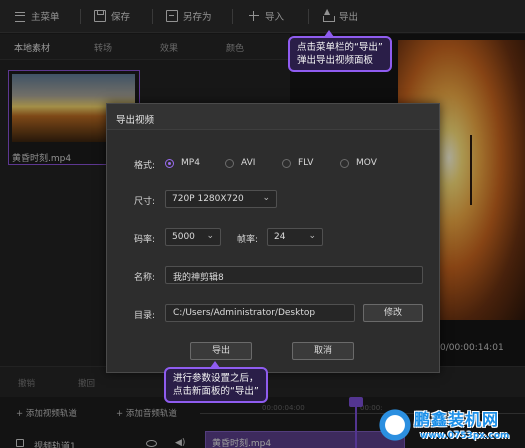 The image size is (525, 448). Describe the element at coordinates (208, 199) in the screenshot. I see `size-value: 720P 1280X720` at that location.